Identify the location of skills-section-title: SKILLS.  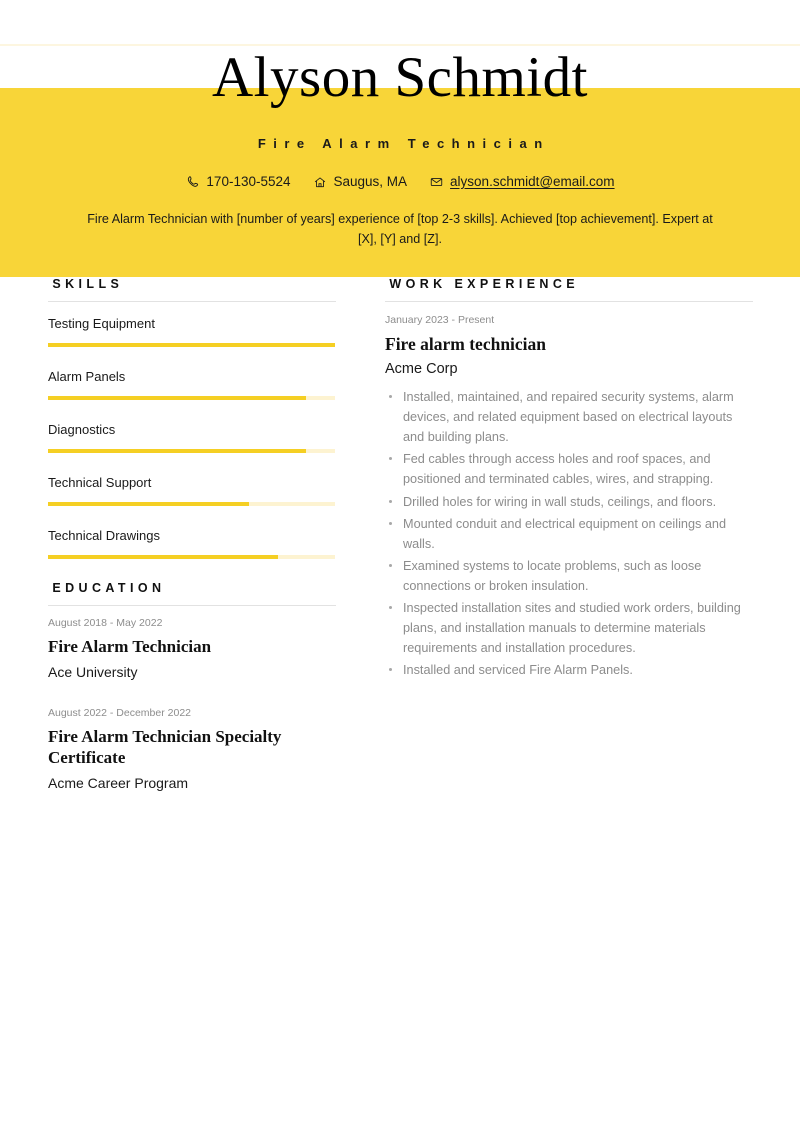
(192, 289).